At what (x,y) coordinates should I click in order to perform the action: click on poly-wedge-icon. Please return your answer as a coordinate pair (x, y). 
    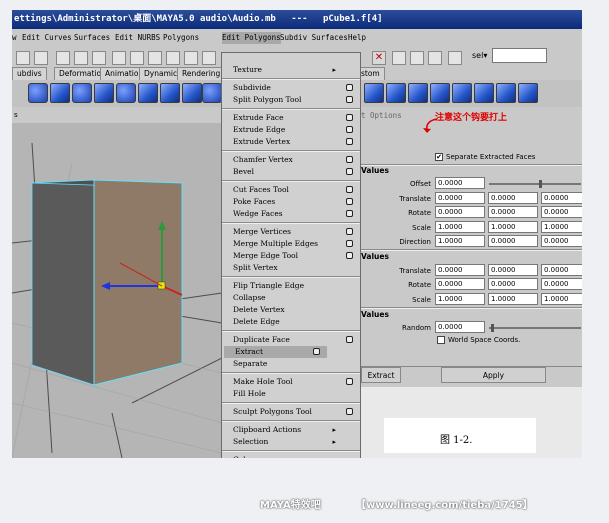
    Looking at the image, I should click on (440, 93).